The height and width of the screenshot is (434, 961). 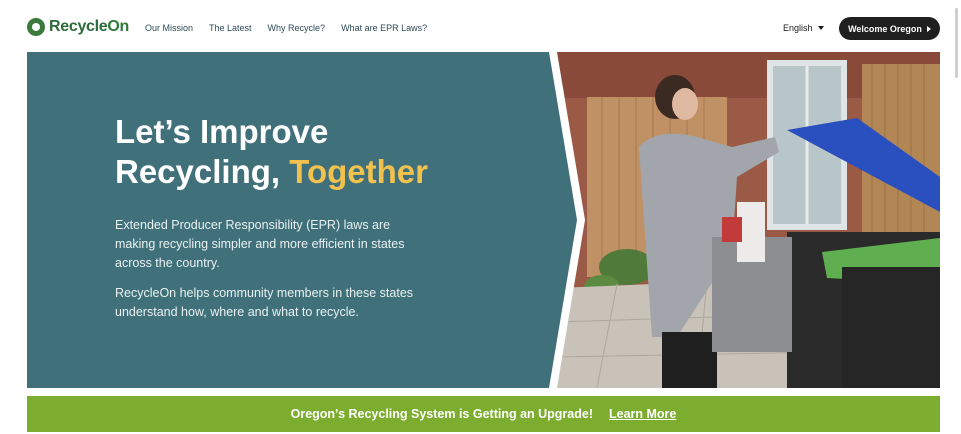 I want to click on hero-title: Let’s Improve Recycling, Together, so click(x=271, y=152).